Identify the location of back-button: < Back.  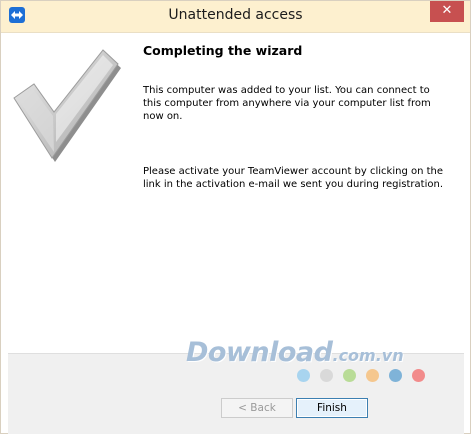
(257, 408).